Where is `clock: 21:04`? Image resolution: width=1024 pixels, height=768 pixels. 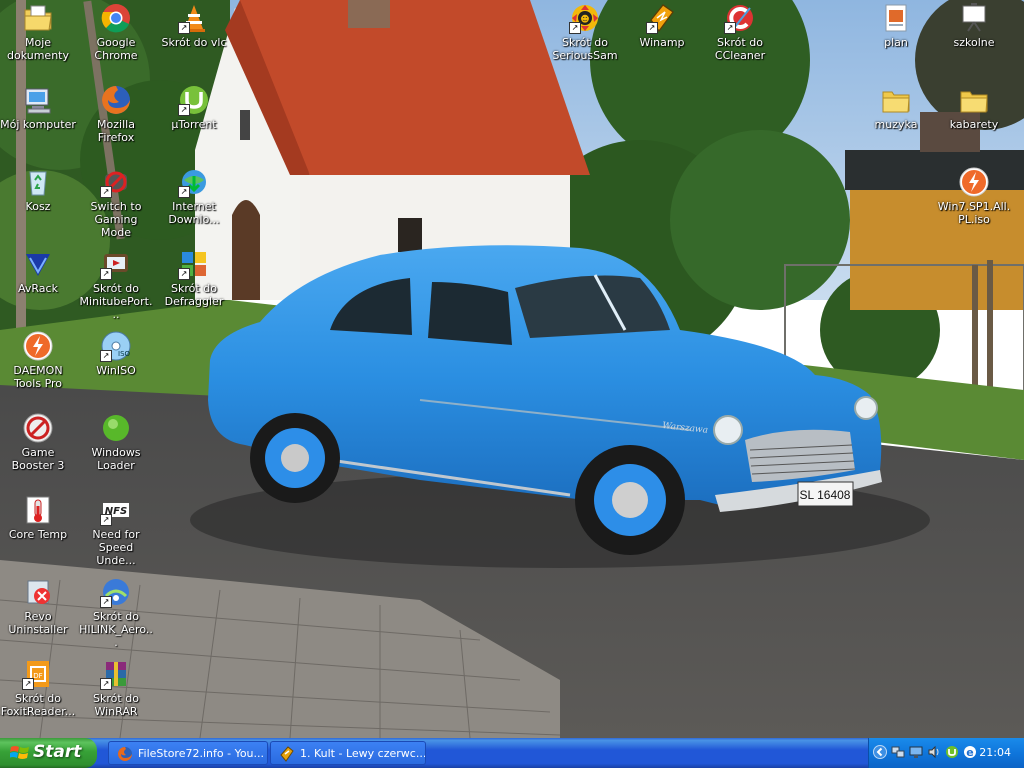
clock: 21:04 is located at coordinates (995, 752).